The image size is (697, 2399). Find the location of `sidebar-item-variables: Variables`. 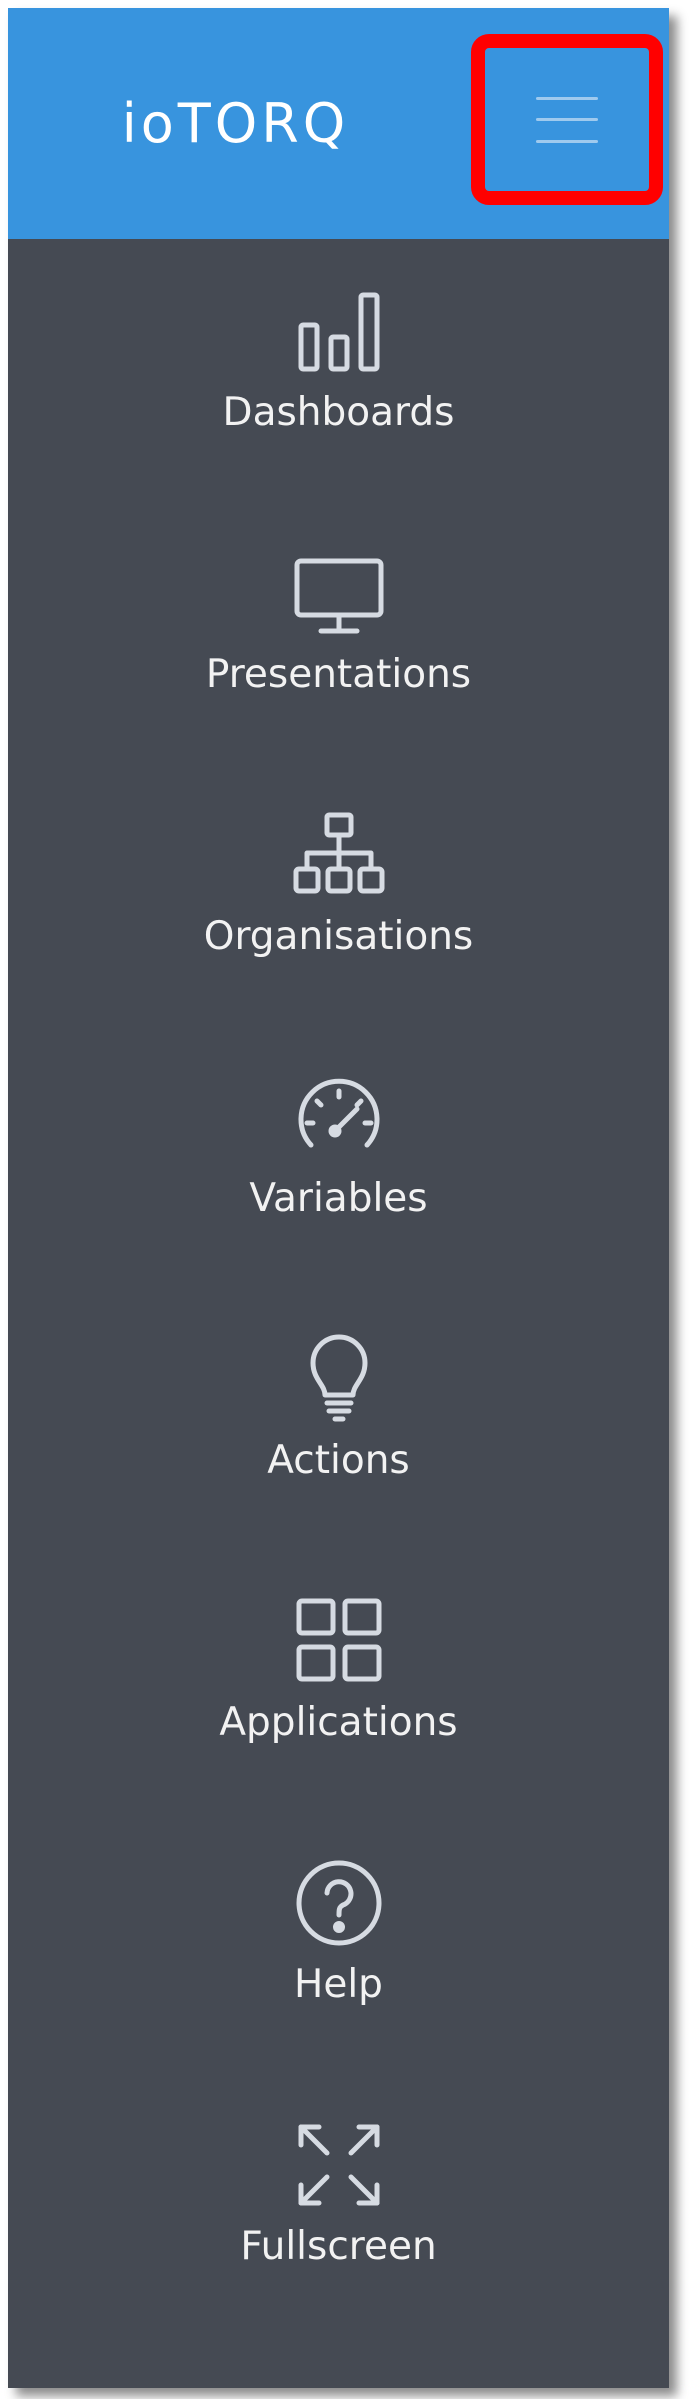

sidebar-item-variables: Variables is located at coordinates (338, 1156).